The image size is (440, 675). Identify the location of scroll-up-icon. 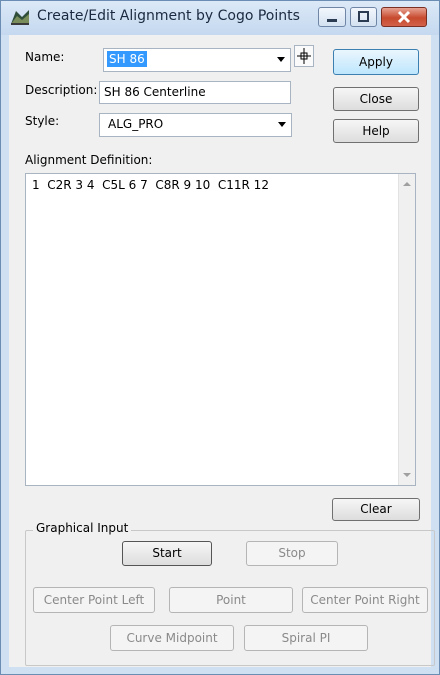
(407, 184).